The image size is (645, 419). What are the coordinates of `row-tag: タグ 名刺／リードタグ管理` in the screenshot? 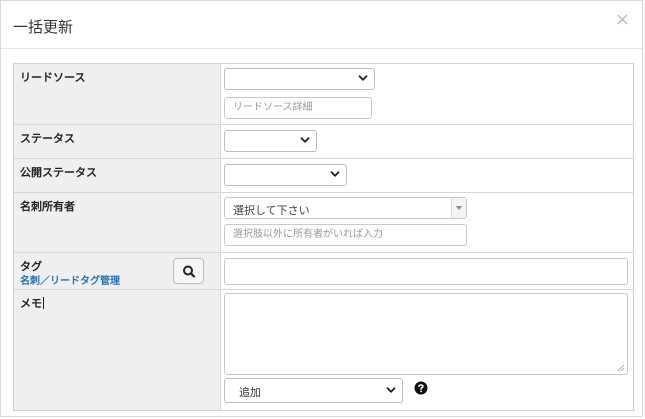 It's located at (323, 271).